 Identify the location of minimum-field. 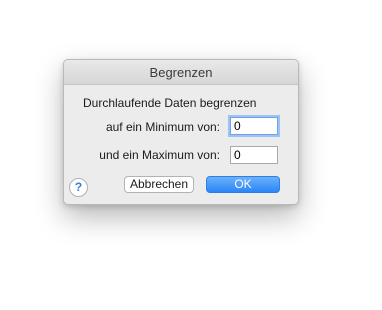
(254, 126).